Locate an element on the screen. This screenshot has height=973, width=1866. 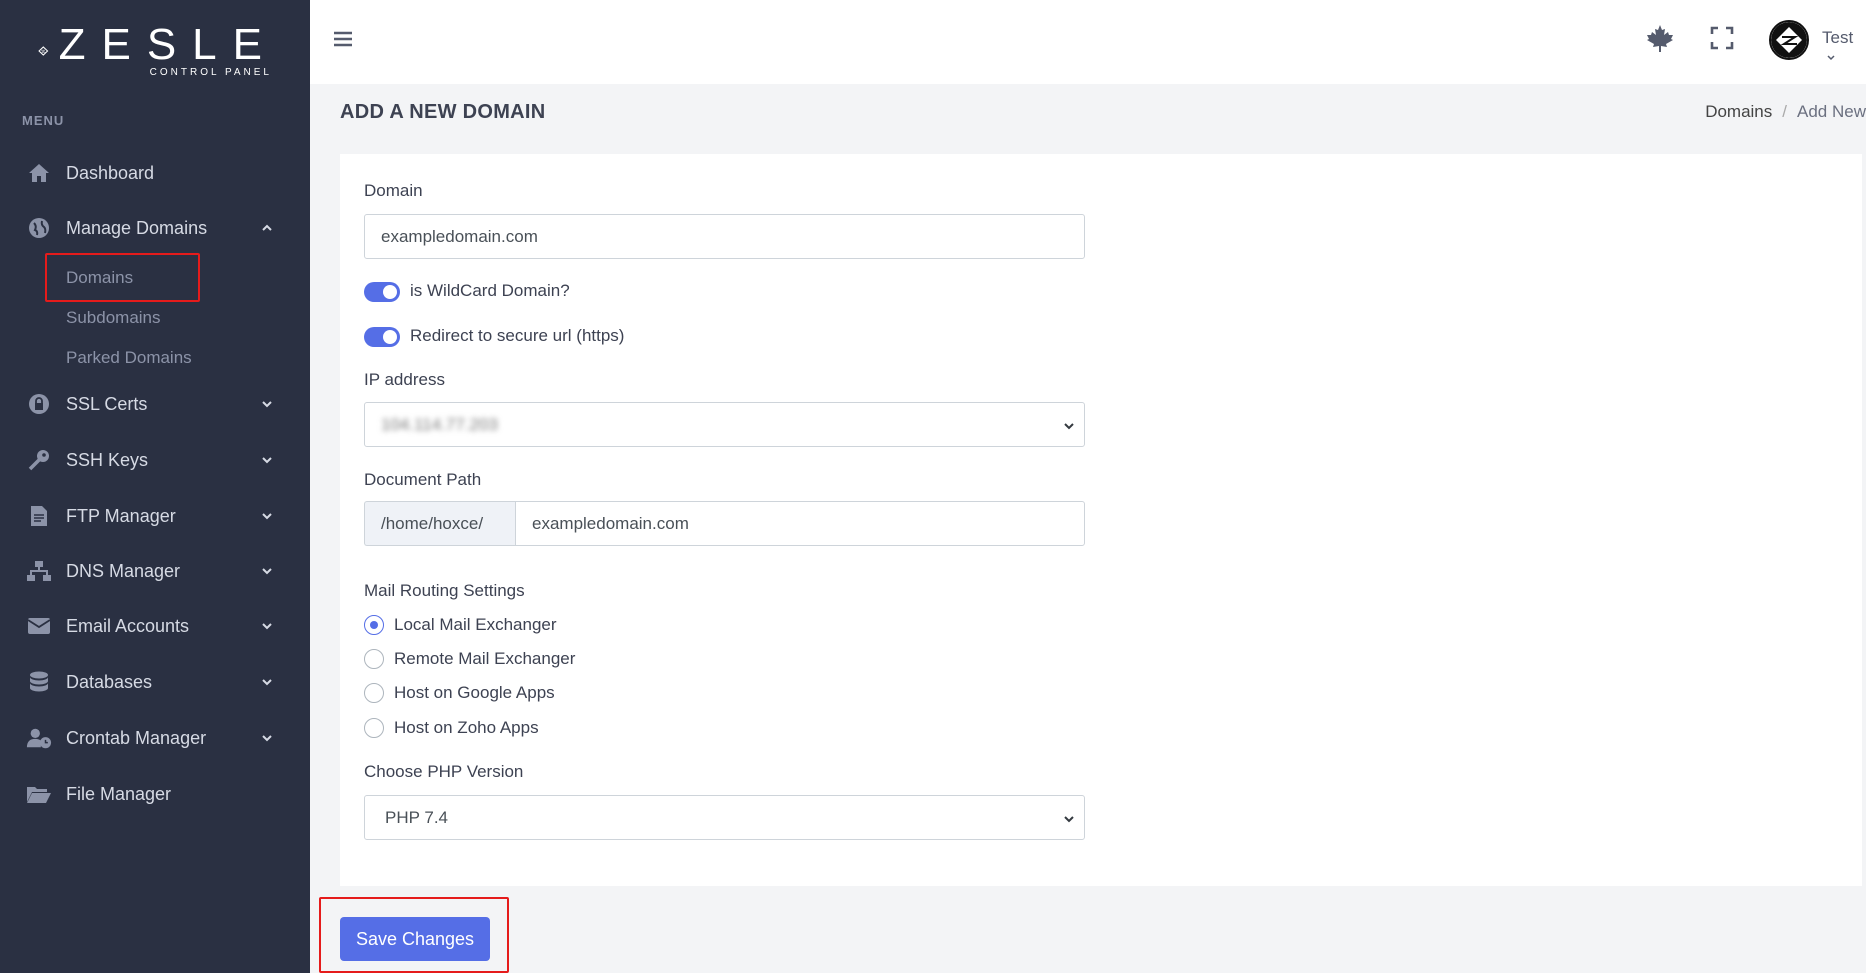
sidebar-item-label: Databases is located at coordinates (109, 681).